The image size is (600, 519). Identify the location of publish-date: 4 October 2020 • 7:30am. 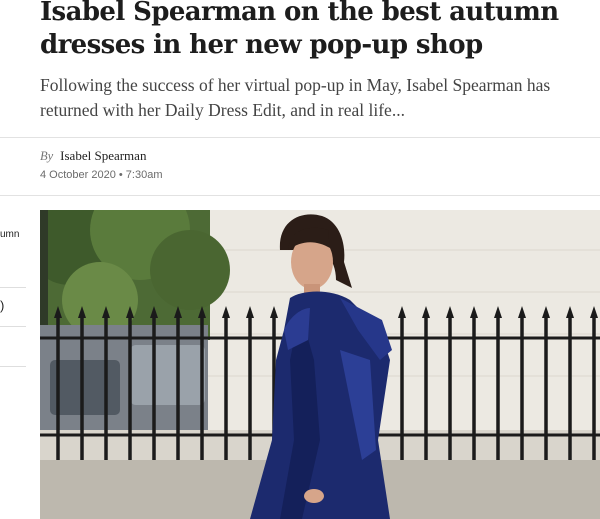
(101, 175).